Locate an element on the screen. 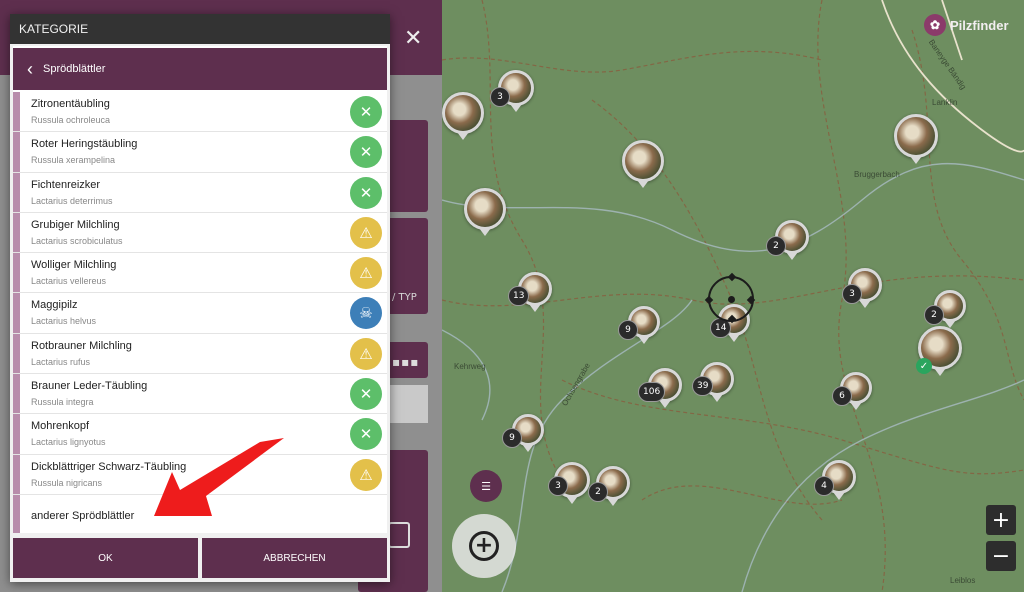 Image resolution: width=1024 pixels, height=592 pixels. species-name: Maggipilz is located at coordinates (54, 305).